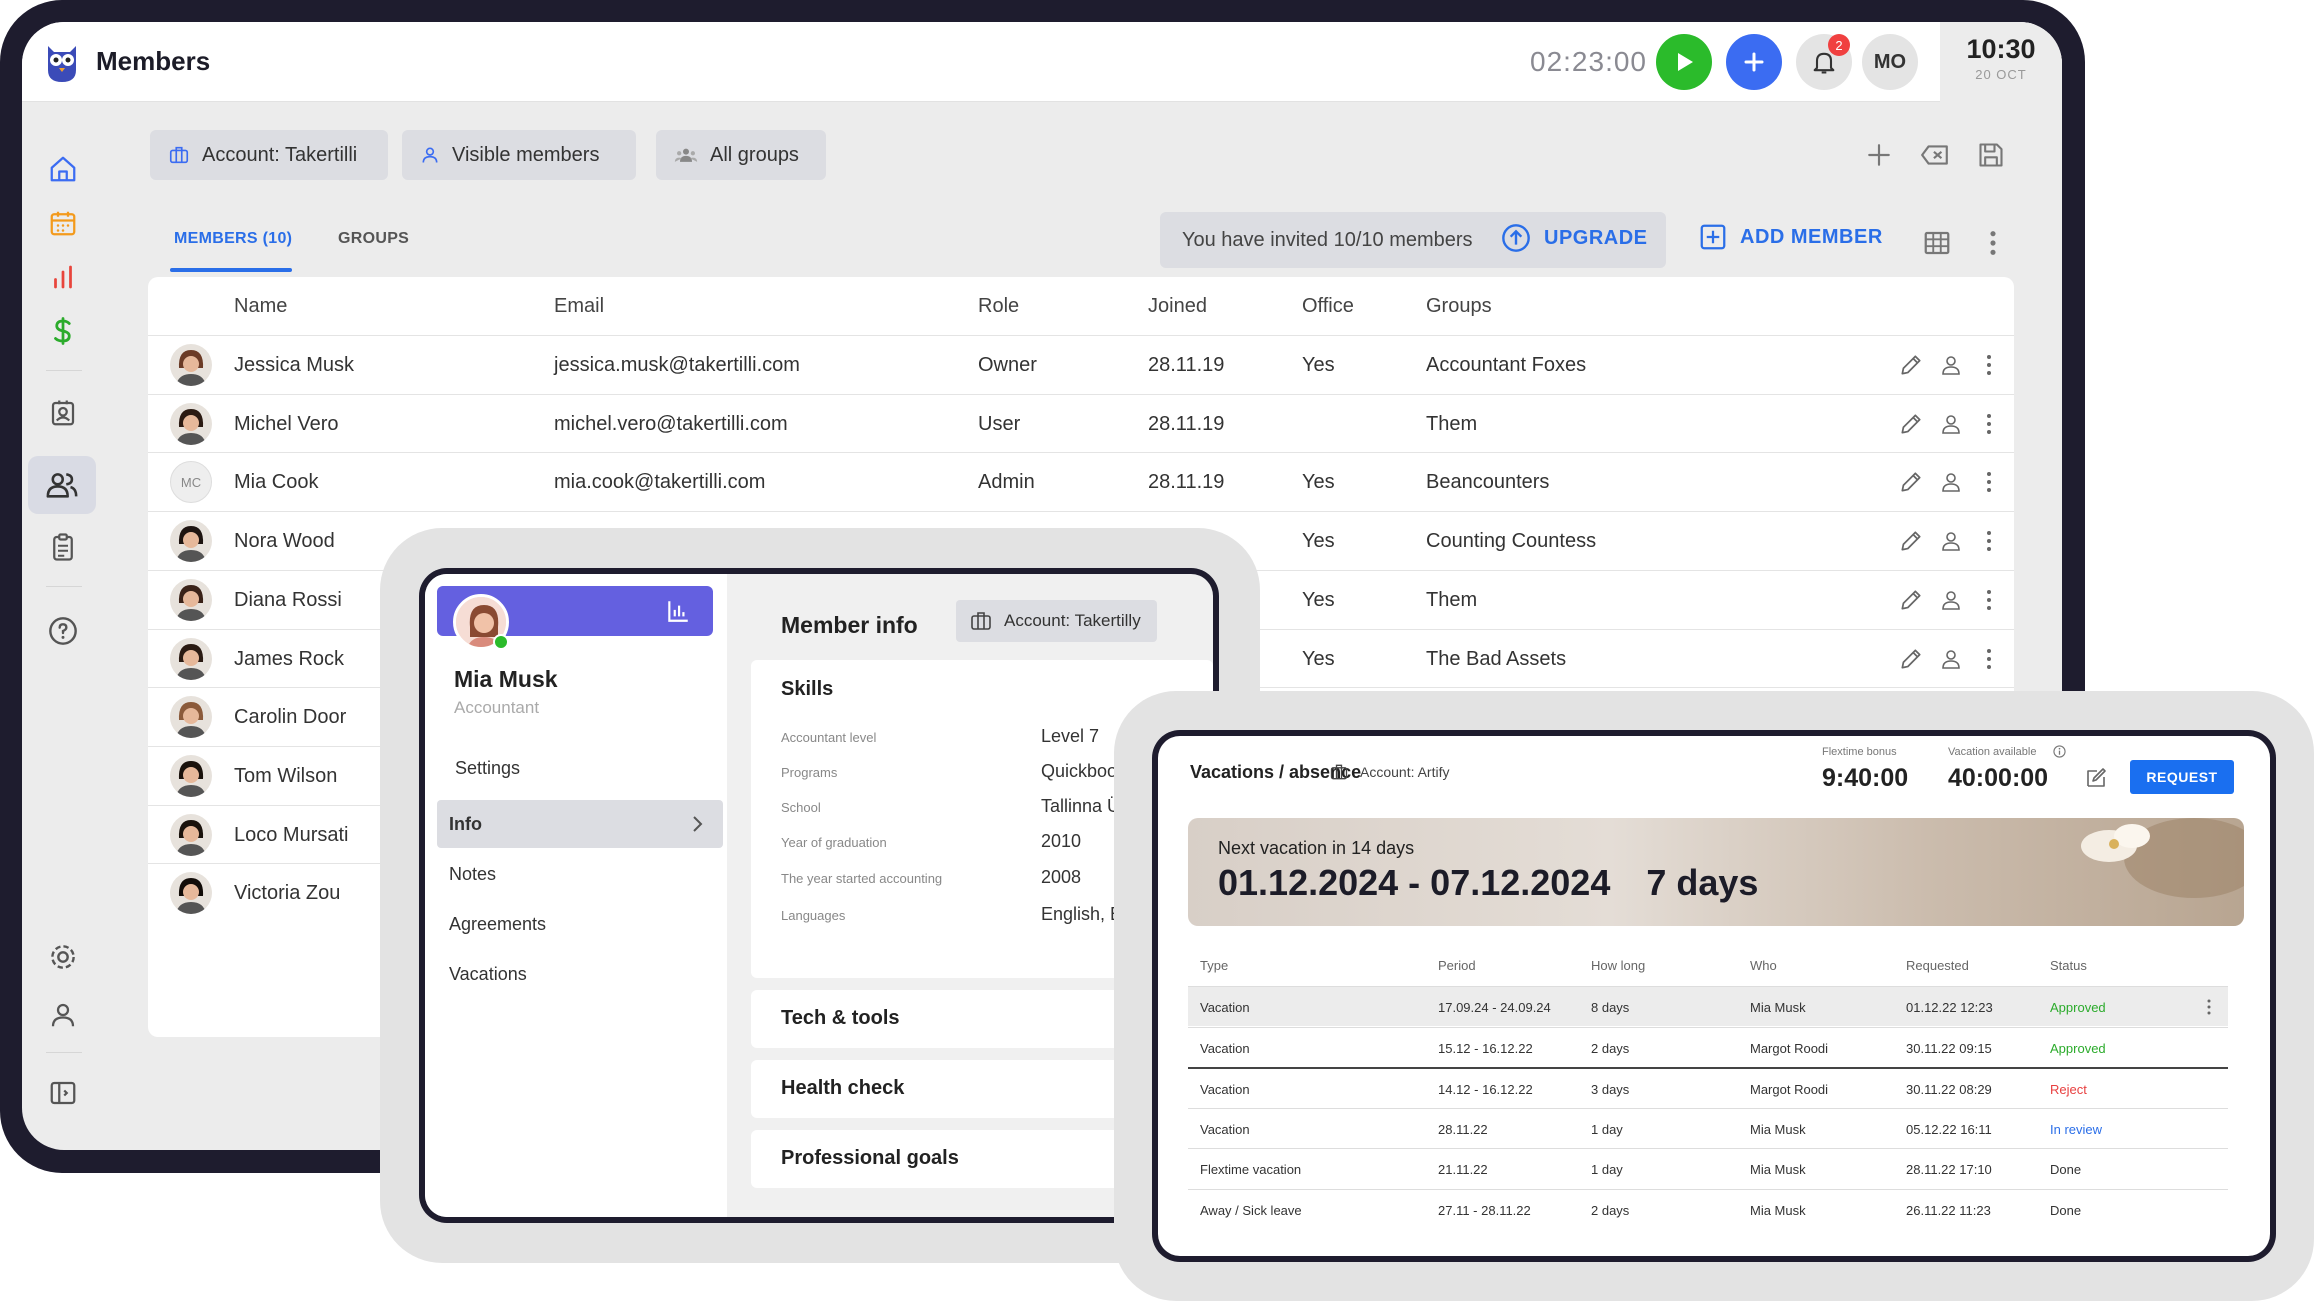 This screenshot has height=1301, width=2314. I want to click on vacation-account-chip: Account: Artify, so click(1388, 772).